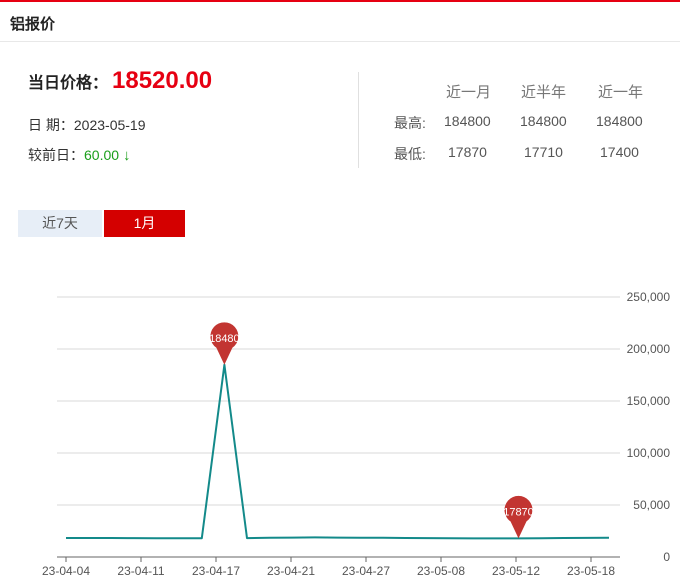 The width and height of the screenshot is (680, 580). Describe the element at coordinates (66, 571) in the screenshot. I see `x-tick-label: 23-04-04` at that location.